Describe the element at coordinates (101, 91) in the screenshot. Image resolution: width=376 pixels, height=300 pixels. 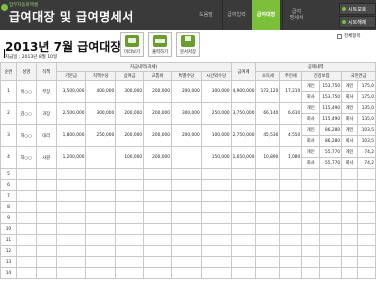
I see `cell-duty: 400,000` at that location.